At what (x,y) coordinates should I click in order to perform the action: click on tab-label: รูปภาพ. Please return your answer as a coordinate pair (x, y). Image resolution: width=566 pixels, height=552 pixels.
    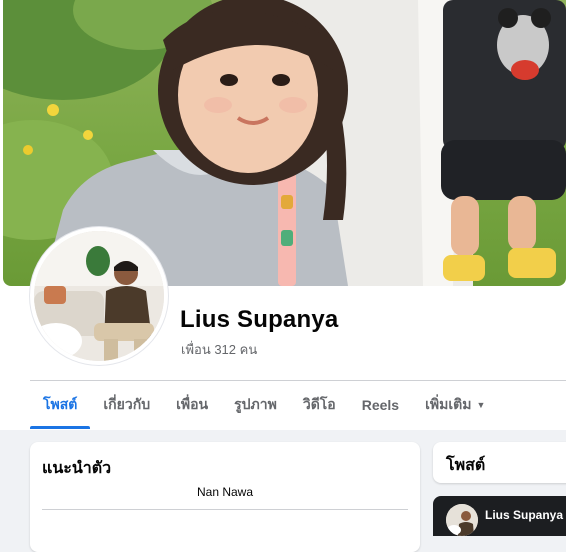
    Looking at the image, I should click on (255, 404).